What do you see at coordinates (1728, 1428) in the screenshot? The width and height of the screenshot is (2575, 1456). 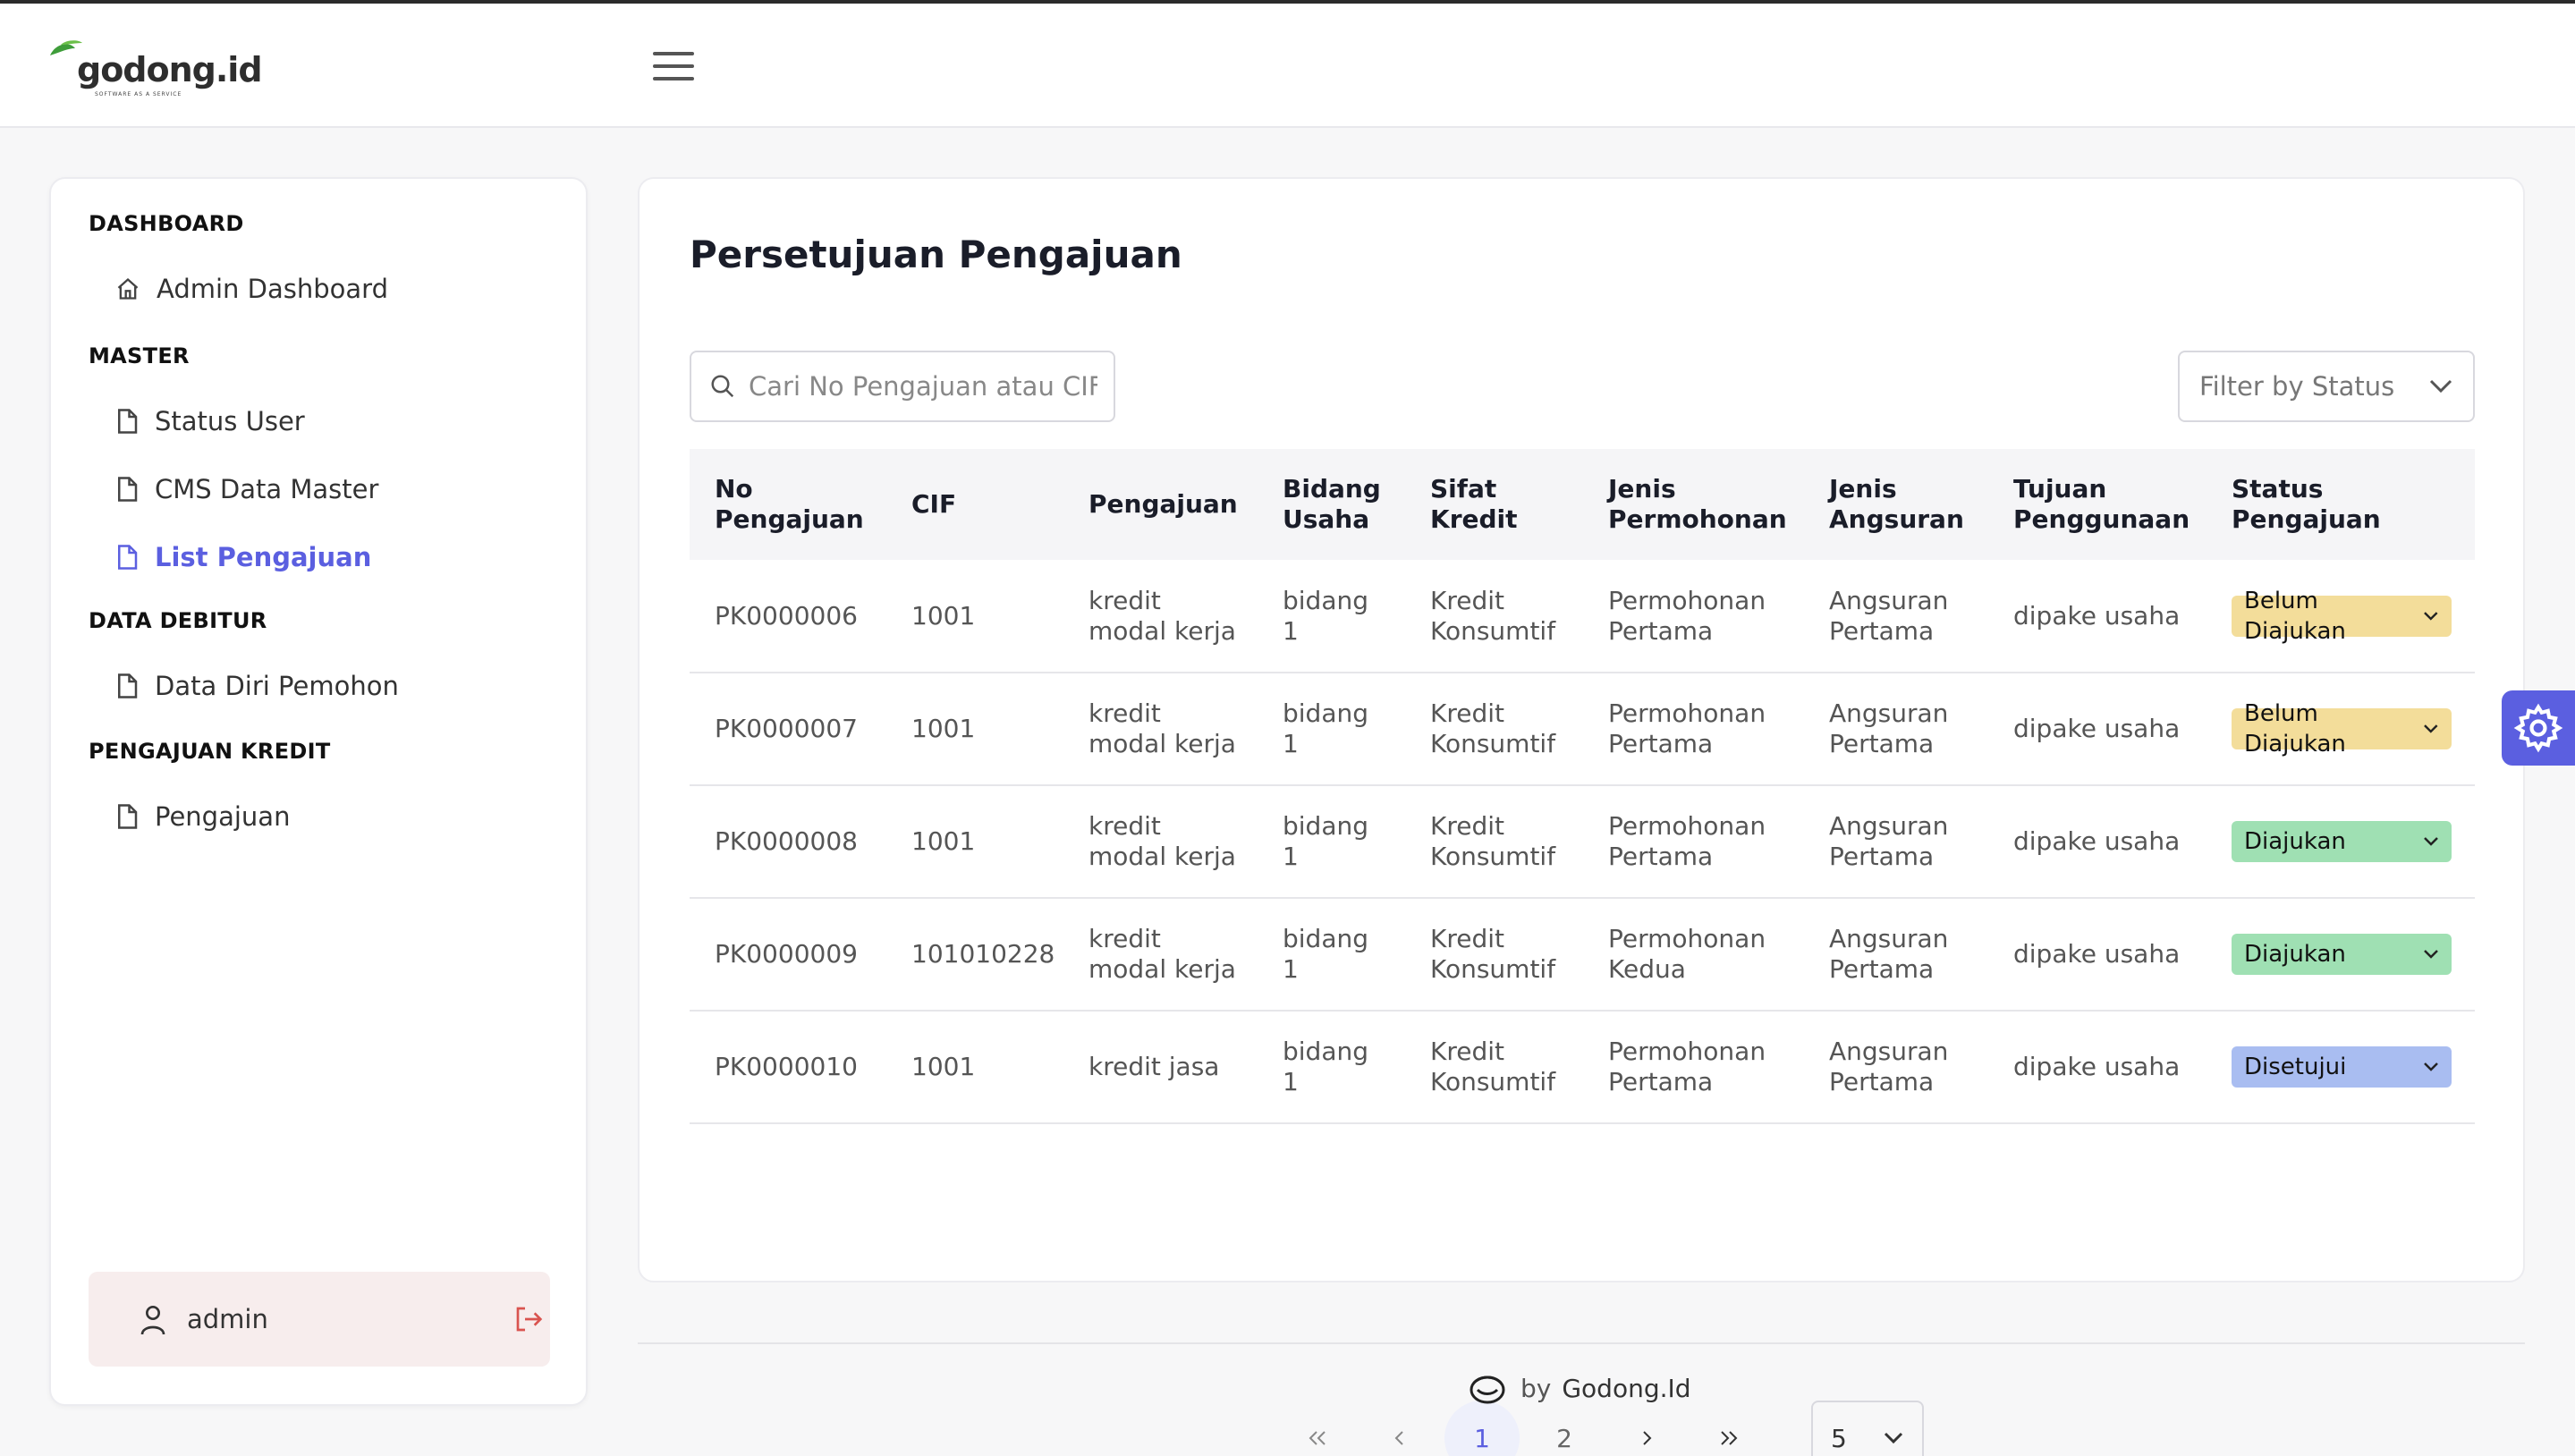 I see `last-page-button` at bounding box center [1728, 1428].